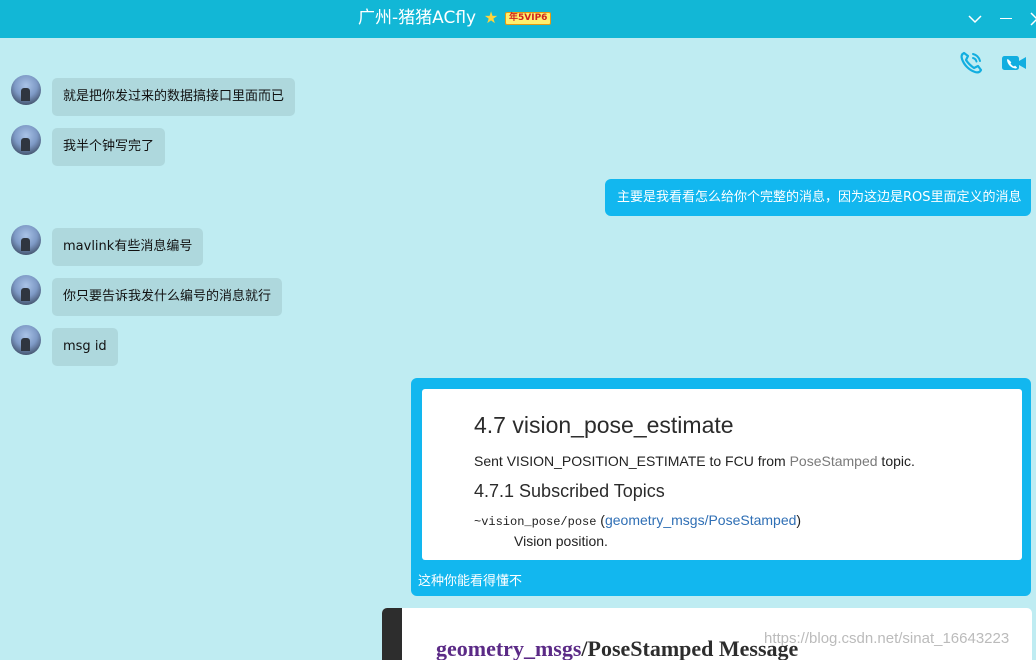 This screenshot has height=660, width=1036. I want to click on doc-topic-link: geometry_msgs/PoseStamped, so click(700, 520).